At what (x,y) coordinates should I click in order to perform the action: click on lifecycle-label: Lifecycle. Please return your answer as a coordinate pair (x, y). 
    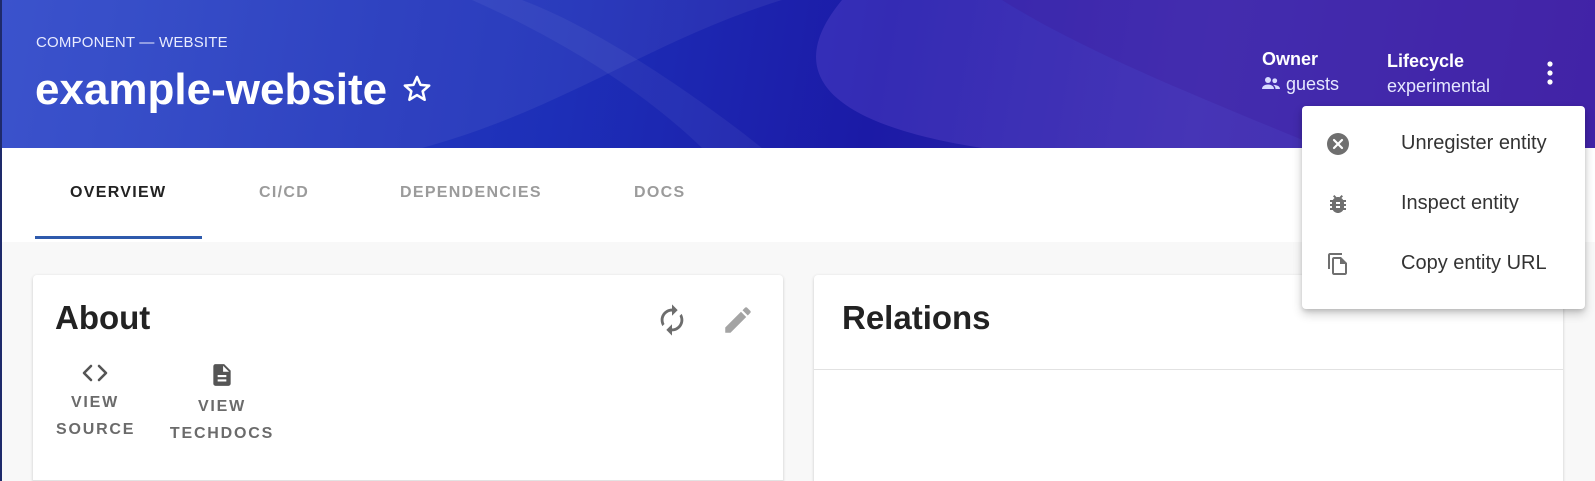
    Looking at the image, I should click on (1426, 61).